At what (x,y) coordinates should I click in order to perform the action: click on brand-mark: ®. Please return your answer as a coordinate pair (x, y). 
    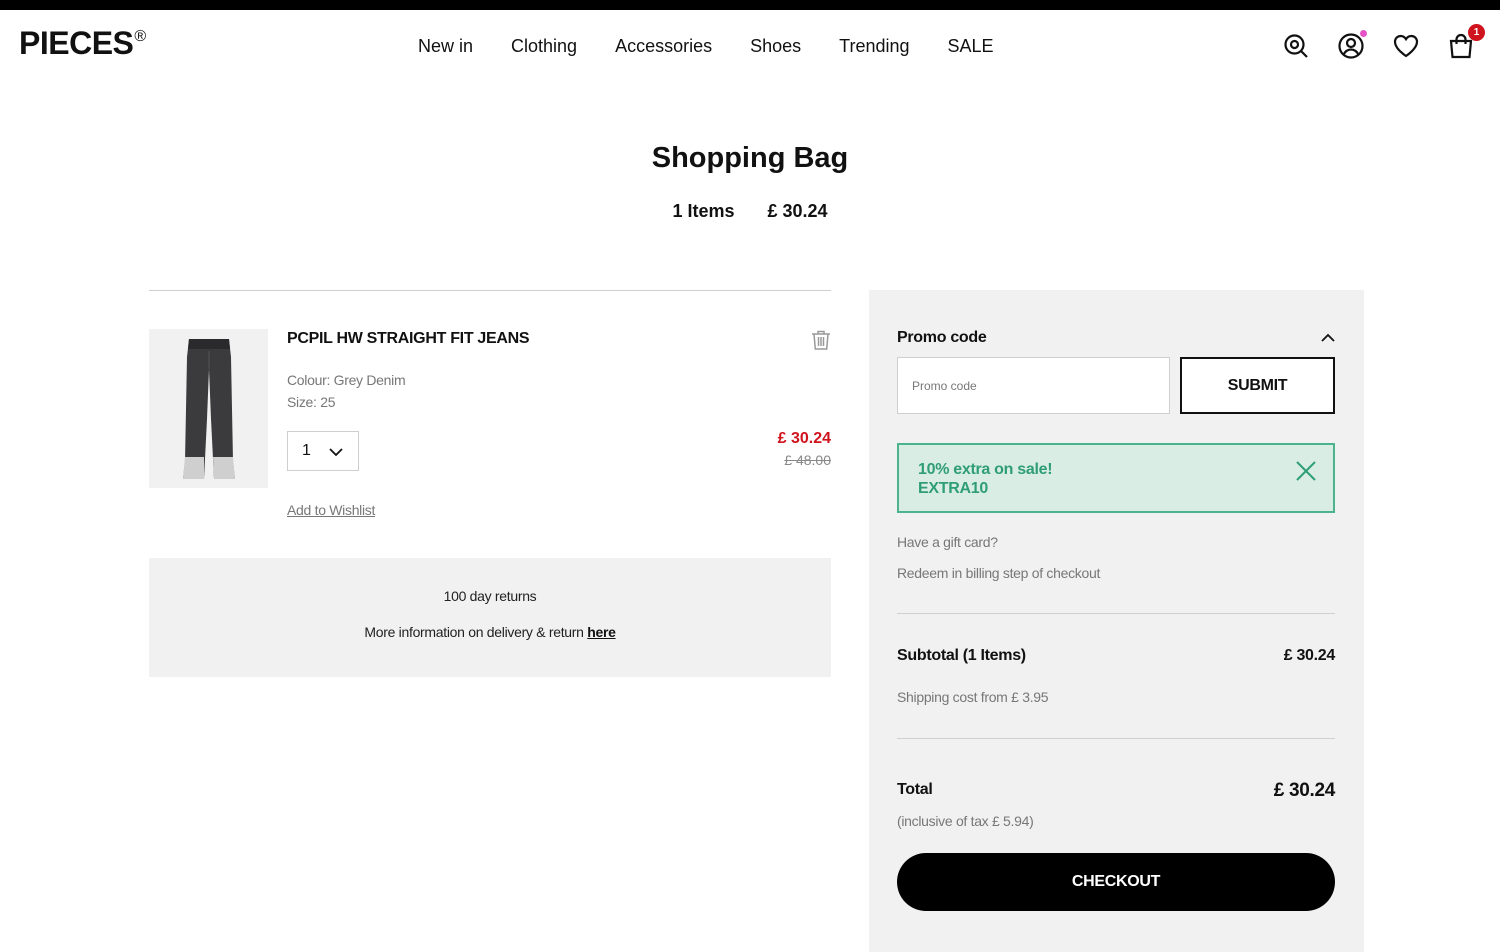
    Looking at the image, I should click on (140, 36).